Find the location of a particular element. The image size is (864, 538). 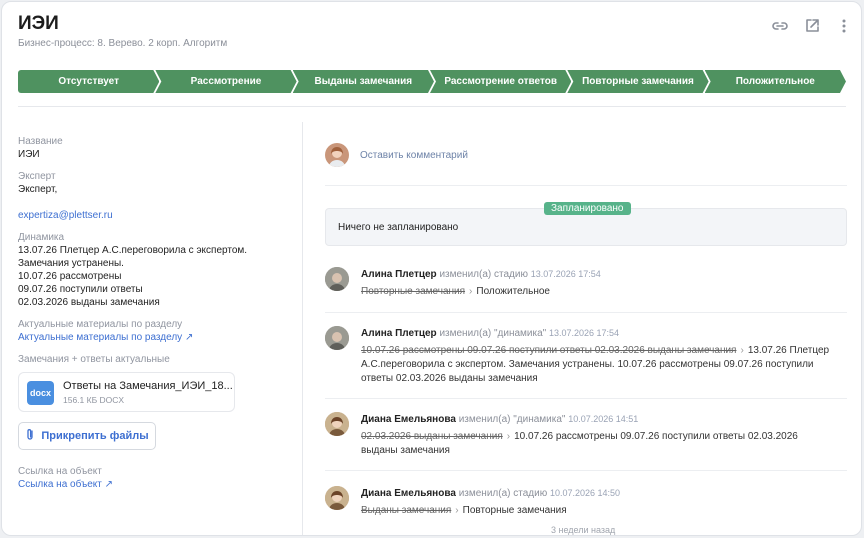

more-vertical-icon is located at coordinates (844, 26).